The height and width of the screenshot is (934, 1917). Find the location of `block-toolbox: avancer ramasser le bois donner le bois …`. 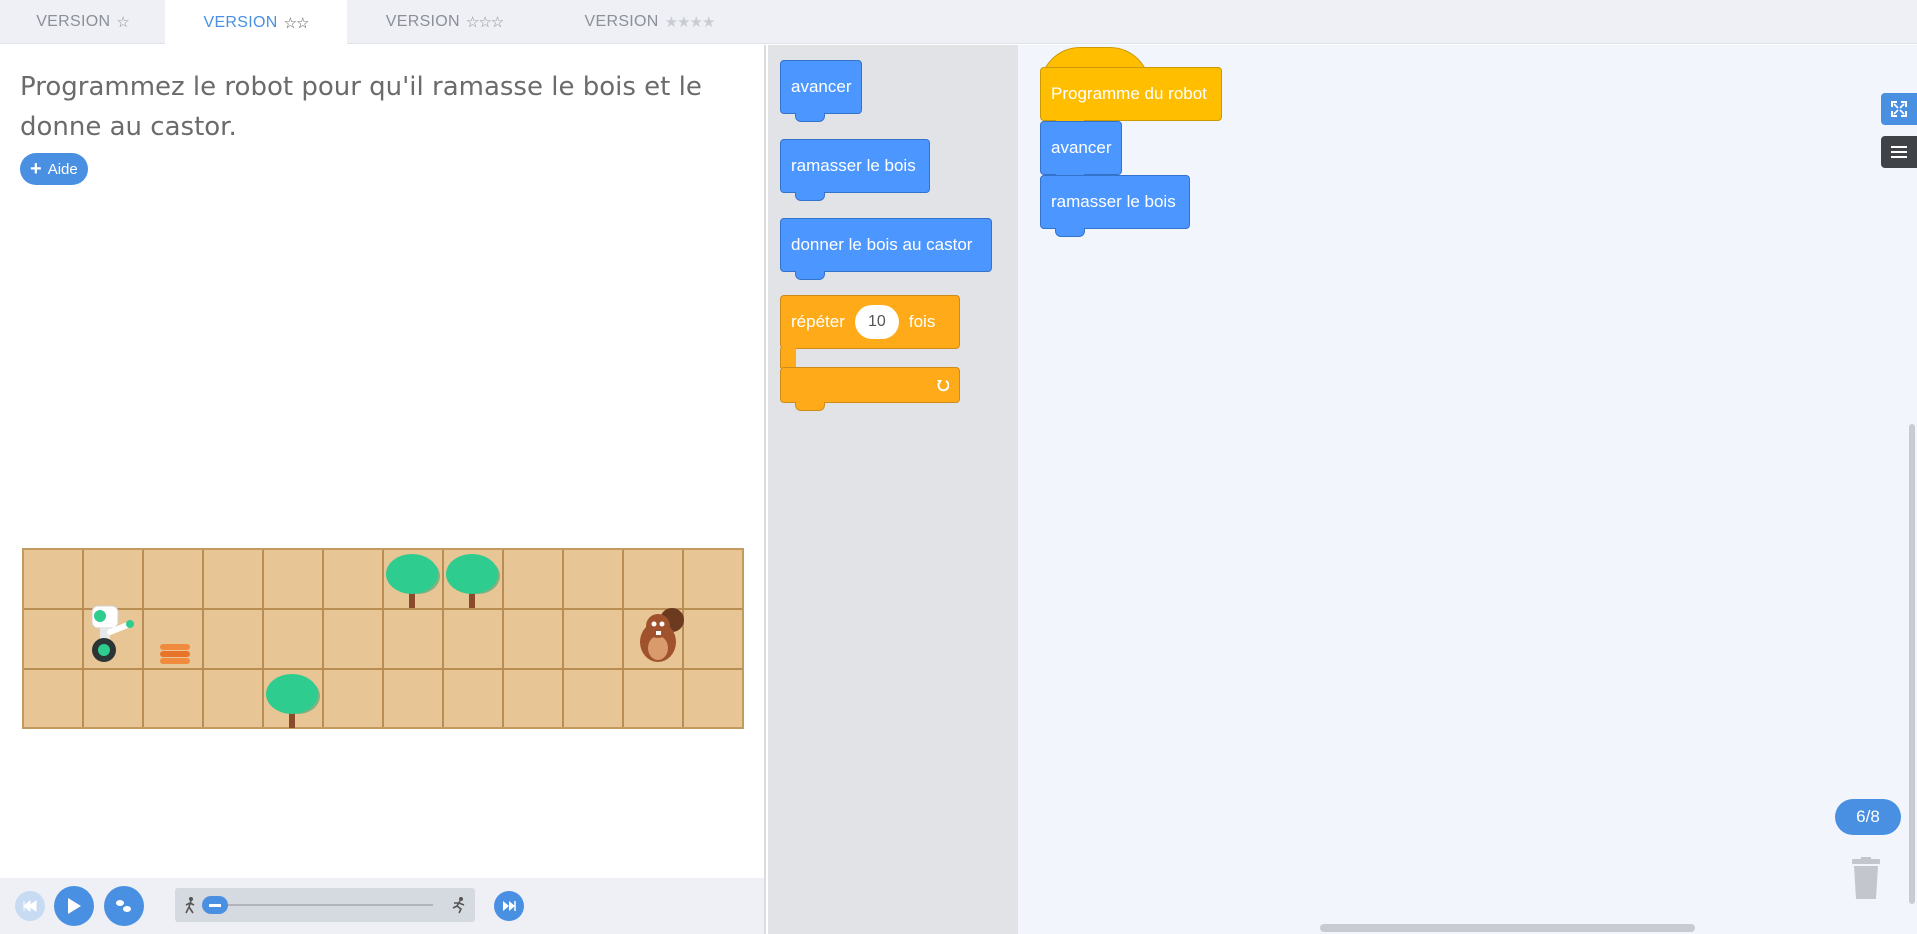

block-toolbox: avancer ramasser le bois donner le bois … is located at coordinates (893, 489).